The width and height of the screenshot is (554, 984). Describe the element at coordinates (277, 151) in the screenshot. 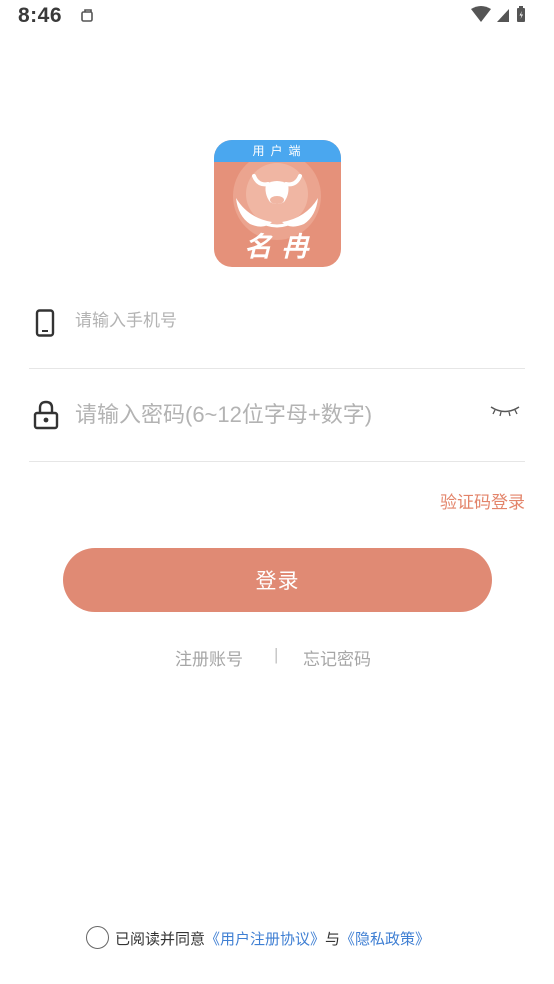

I see `logo-badge: 用户端` at that location.